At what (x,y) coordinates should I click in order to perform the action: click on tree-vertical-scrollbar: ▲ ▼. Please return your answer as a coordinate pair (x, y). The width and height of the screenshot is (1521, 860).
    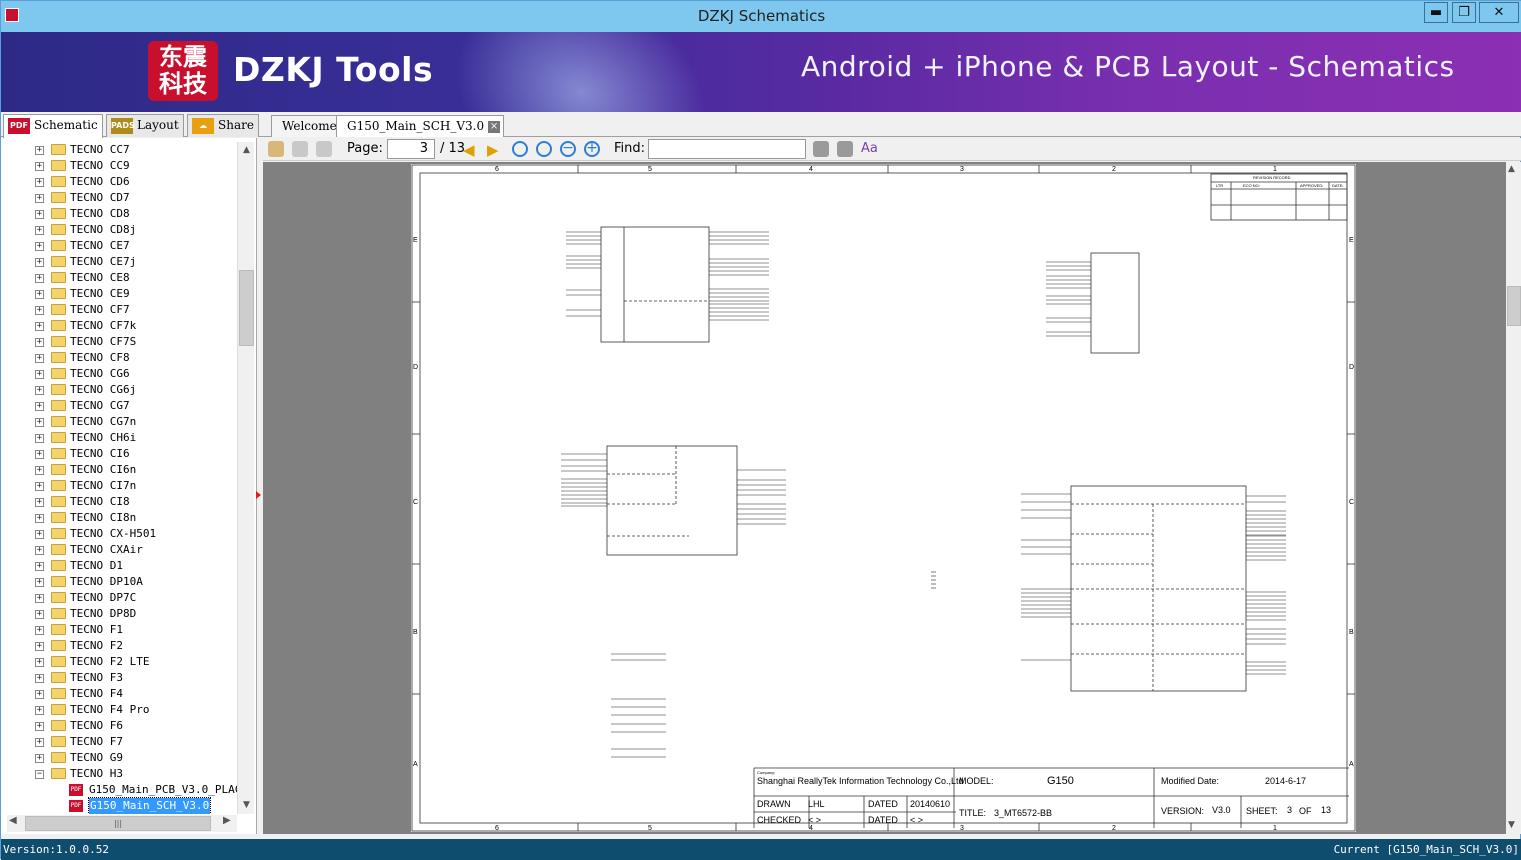
    Looking at the image, I should click on (245, 478).